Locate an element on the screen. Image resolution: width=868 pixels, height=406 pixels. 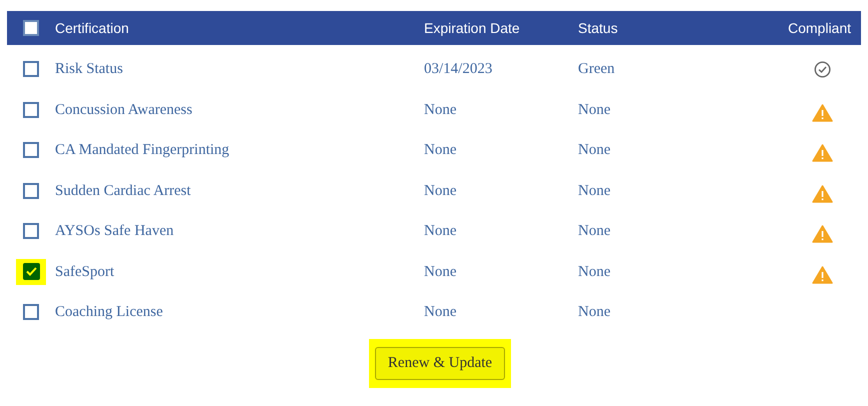
check-circle-icon is located at coordinates (822, 69).